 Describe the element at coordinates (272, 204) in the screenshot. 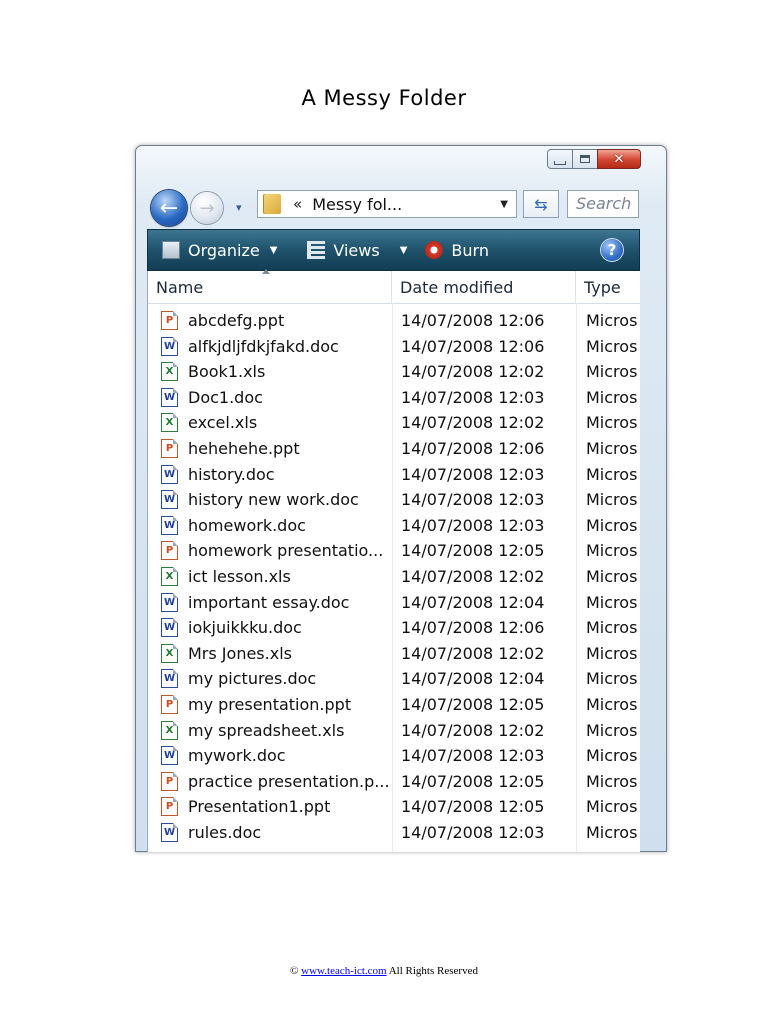

I see `folder-icon` at that location.